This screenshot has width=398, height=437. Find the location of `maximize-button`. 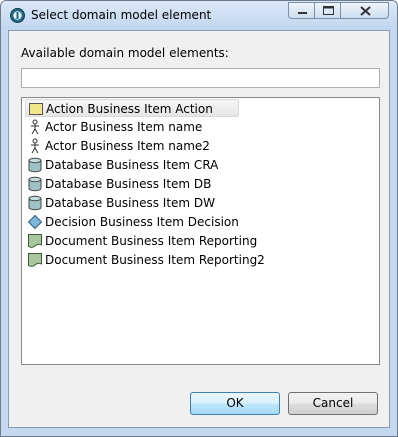

maximize-button is located at coordinates (327, 10).